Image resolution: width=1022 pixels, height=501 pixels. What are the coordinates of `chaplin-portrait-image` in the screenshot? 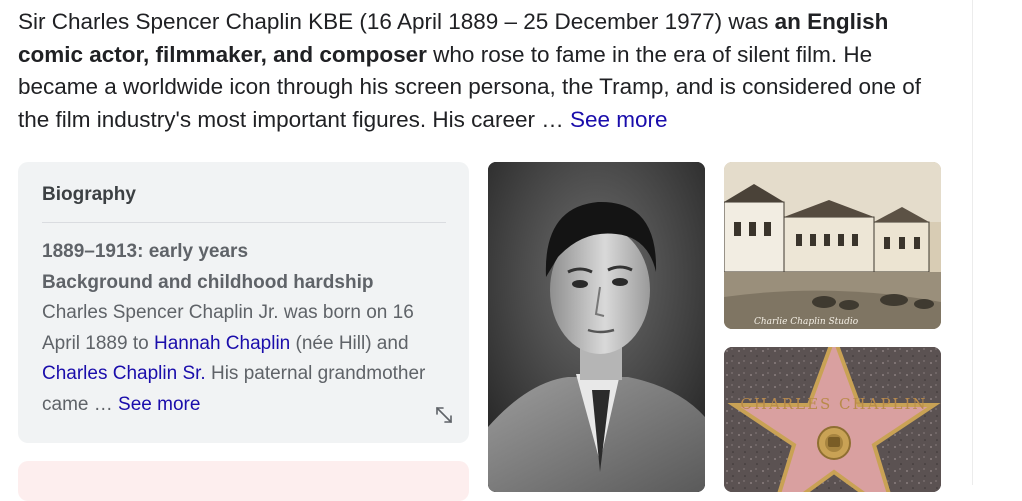 It's located at (596, 327).